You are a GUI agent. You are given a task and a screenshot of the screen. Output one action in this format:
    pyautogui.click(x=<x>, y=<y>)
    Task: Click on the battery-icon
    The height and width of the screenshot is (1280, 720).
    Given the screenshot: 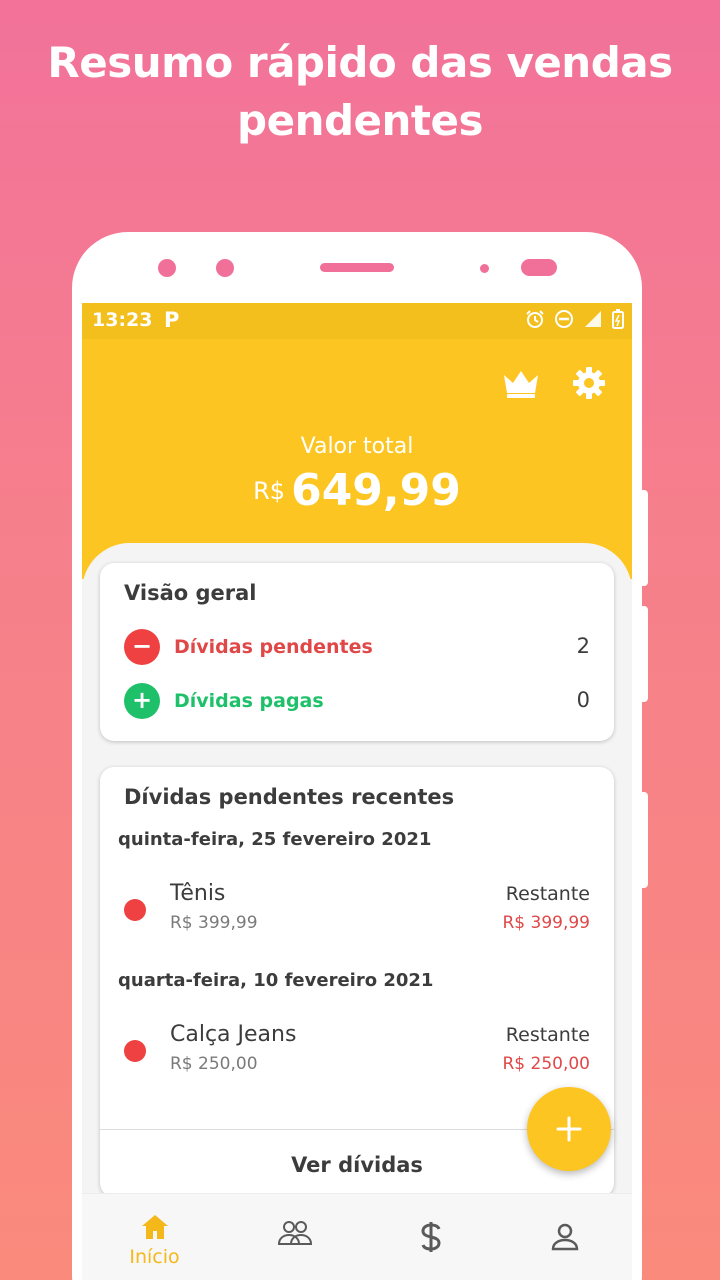 What is the action you would take?
    pyautogui.click(x=618, y=319)
    